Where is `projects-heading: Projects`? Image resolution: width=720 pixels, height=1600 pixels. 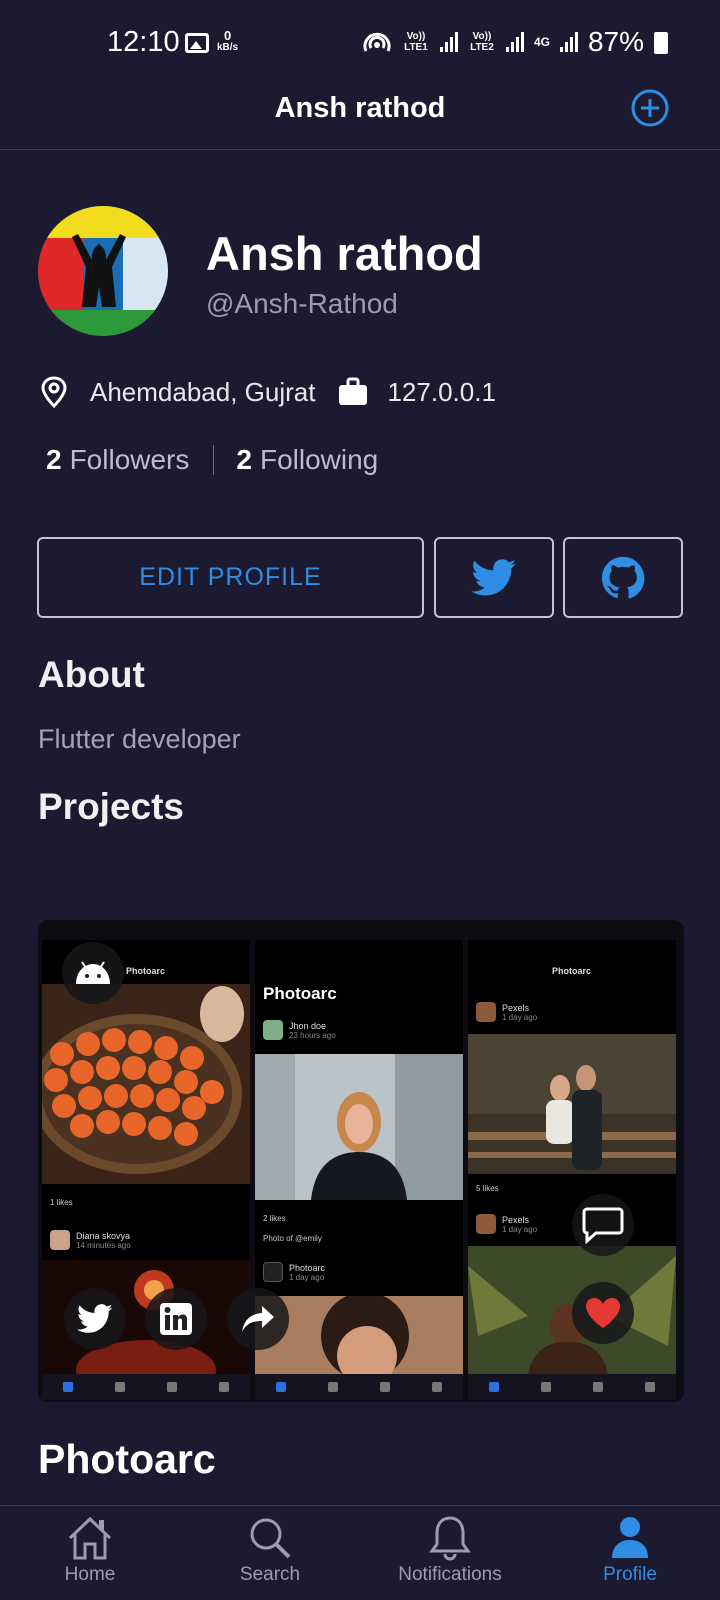
projects-heading: Projects is located at coordinates (111, 806).